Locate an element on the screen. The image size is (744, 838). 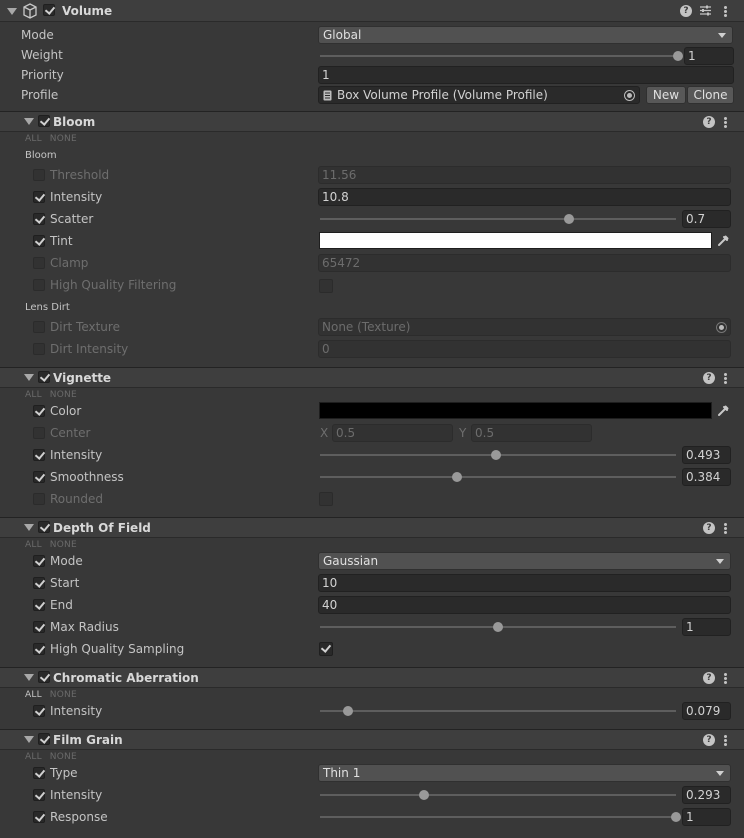
volume-enabled-checkbox is located at coordinates (49, 10).